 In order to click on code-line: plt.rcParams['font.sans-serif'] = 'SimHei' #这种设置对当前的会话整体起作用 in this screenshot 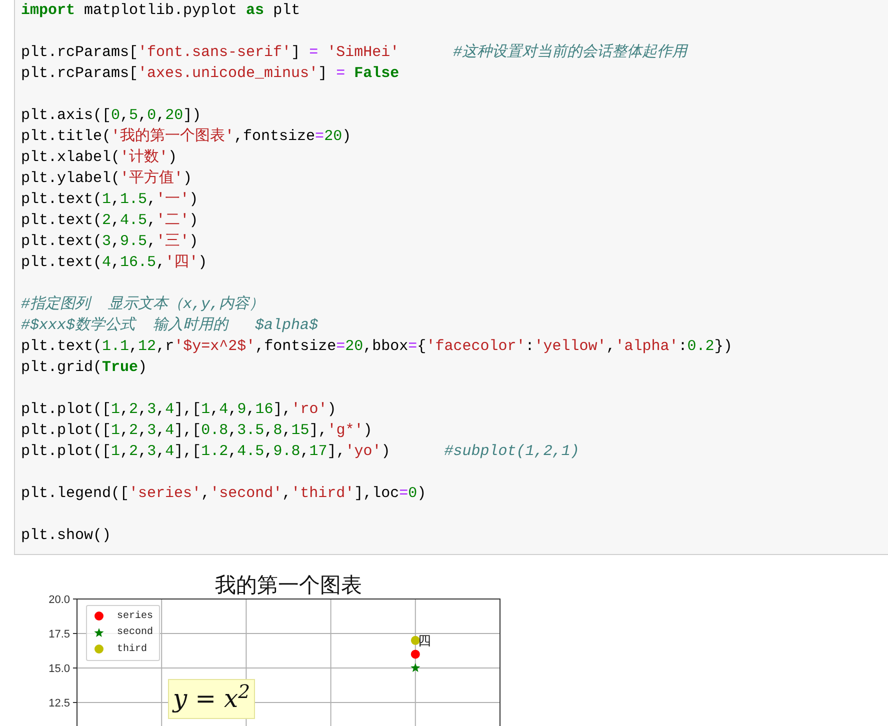, I will do `click(355, 52)`.